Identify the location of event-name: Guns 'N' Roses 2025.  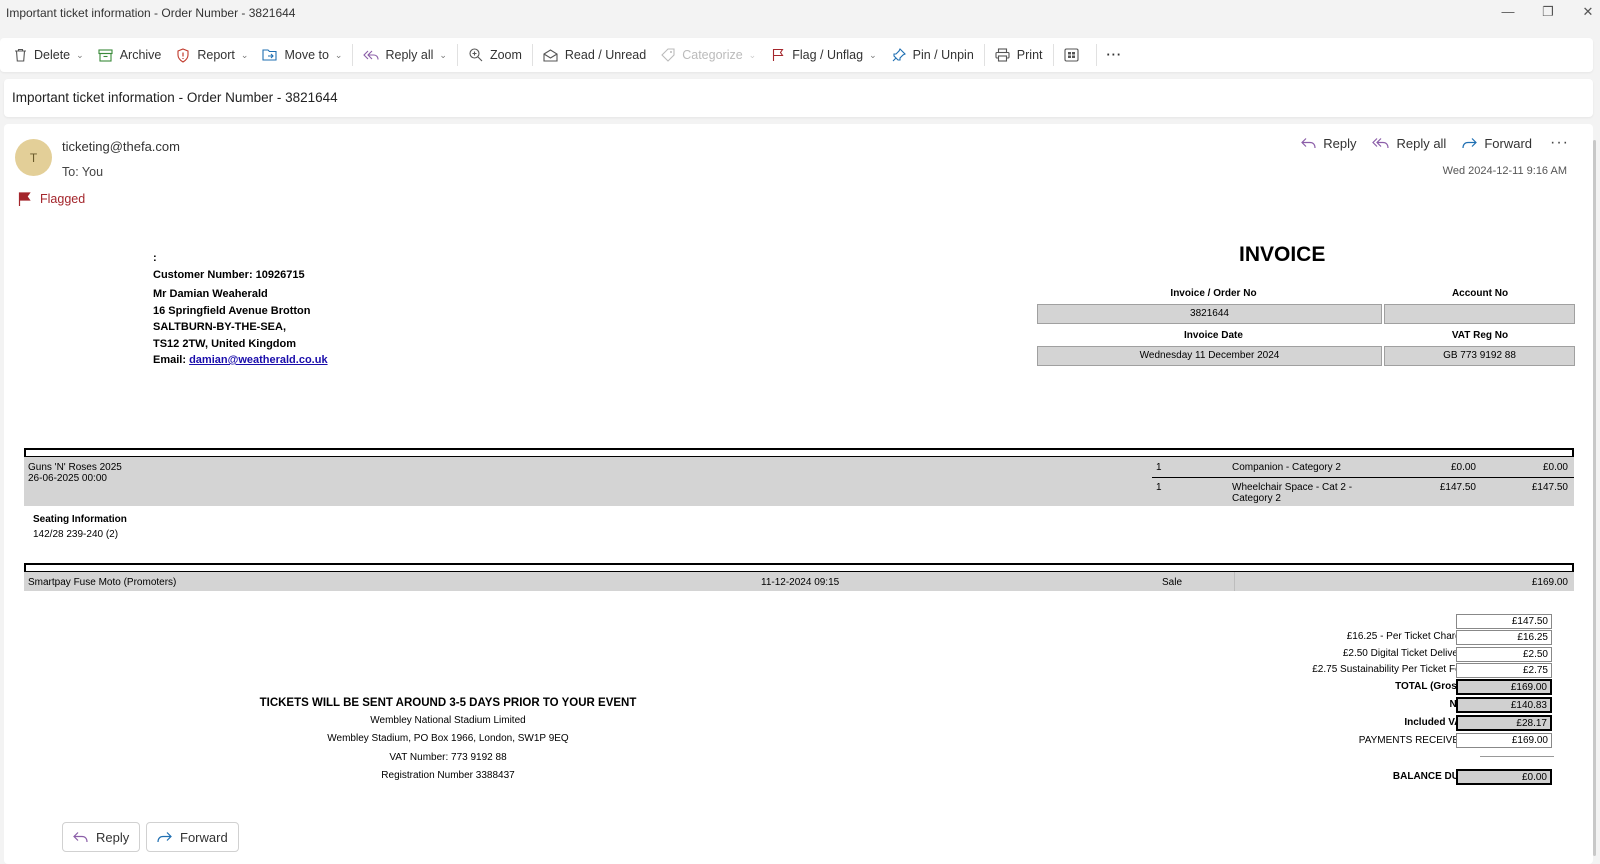
(75, 467).